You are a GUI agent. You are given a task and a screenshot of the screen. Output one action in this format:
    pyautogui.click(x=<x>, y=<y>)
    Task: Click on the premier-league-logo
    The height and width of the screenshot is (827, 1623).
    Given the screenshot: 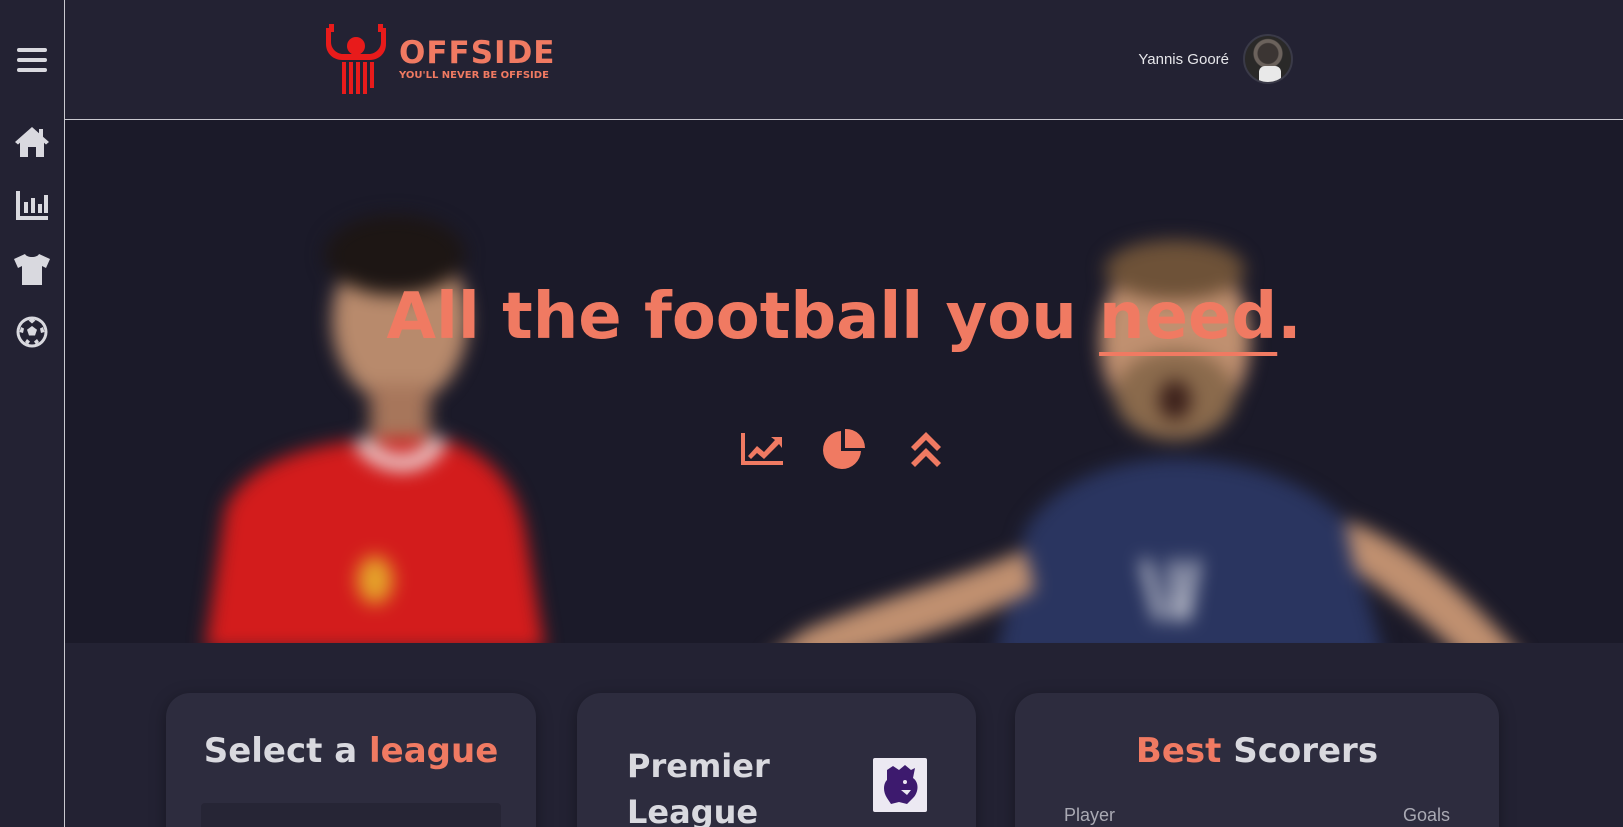 What is the action you would take?
    pyautogui.click(x=900, y=785)
    